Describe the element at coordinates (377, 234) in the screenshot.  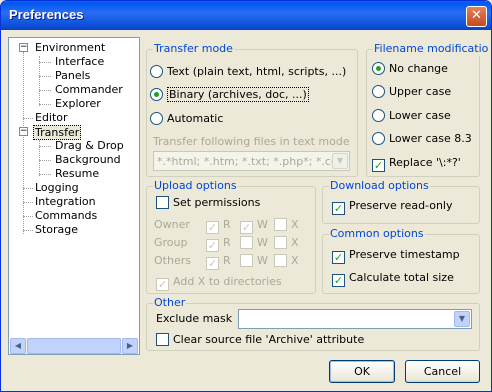
I see `common-options-title: Common options` at that location.